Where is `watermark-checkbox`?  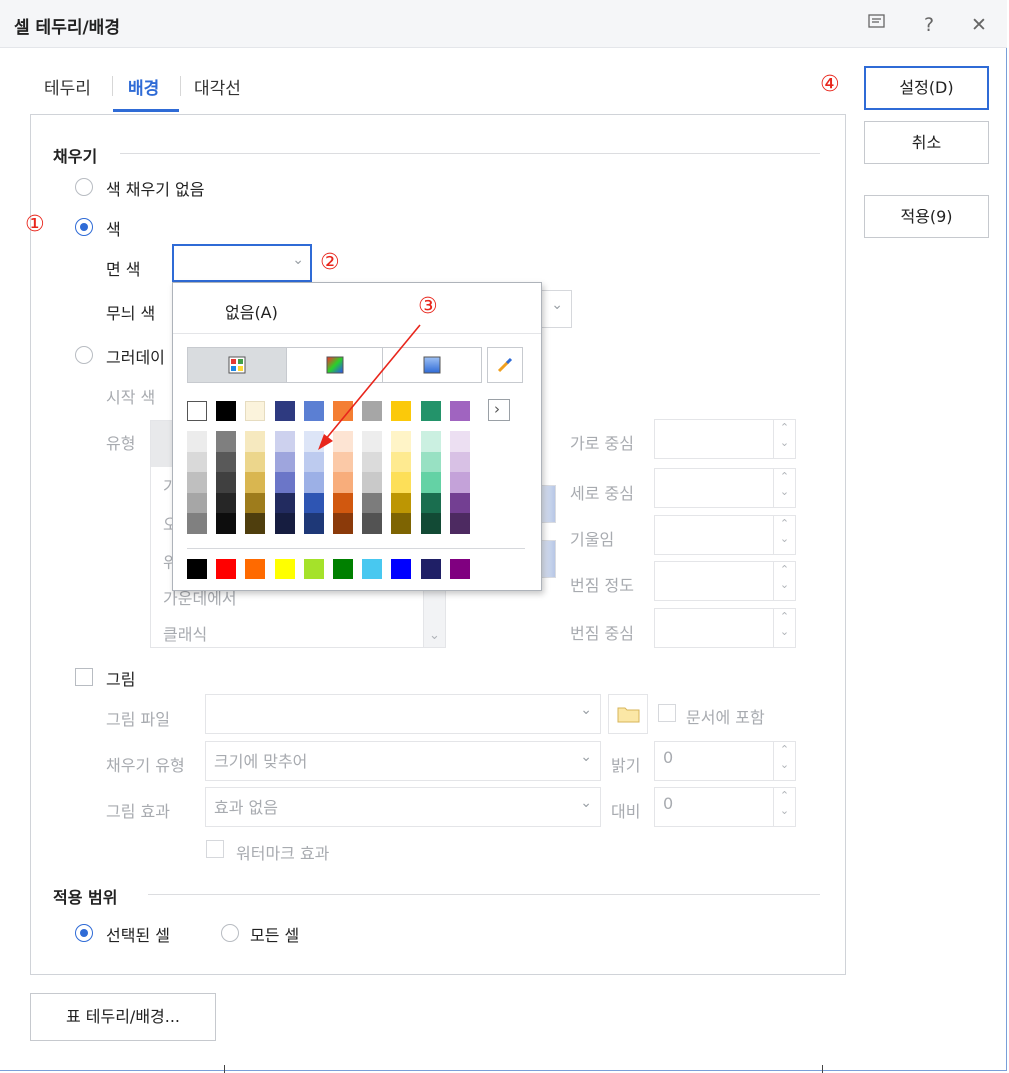 watermark-checkbox is located at coordinates (215, 849).